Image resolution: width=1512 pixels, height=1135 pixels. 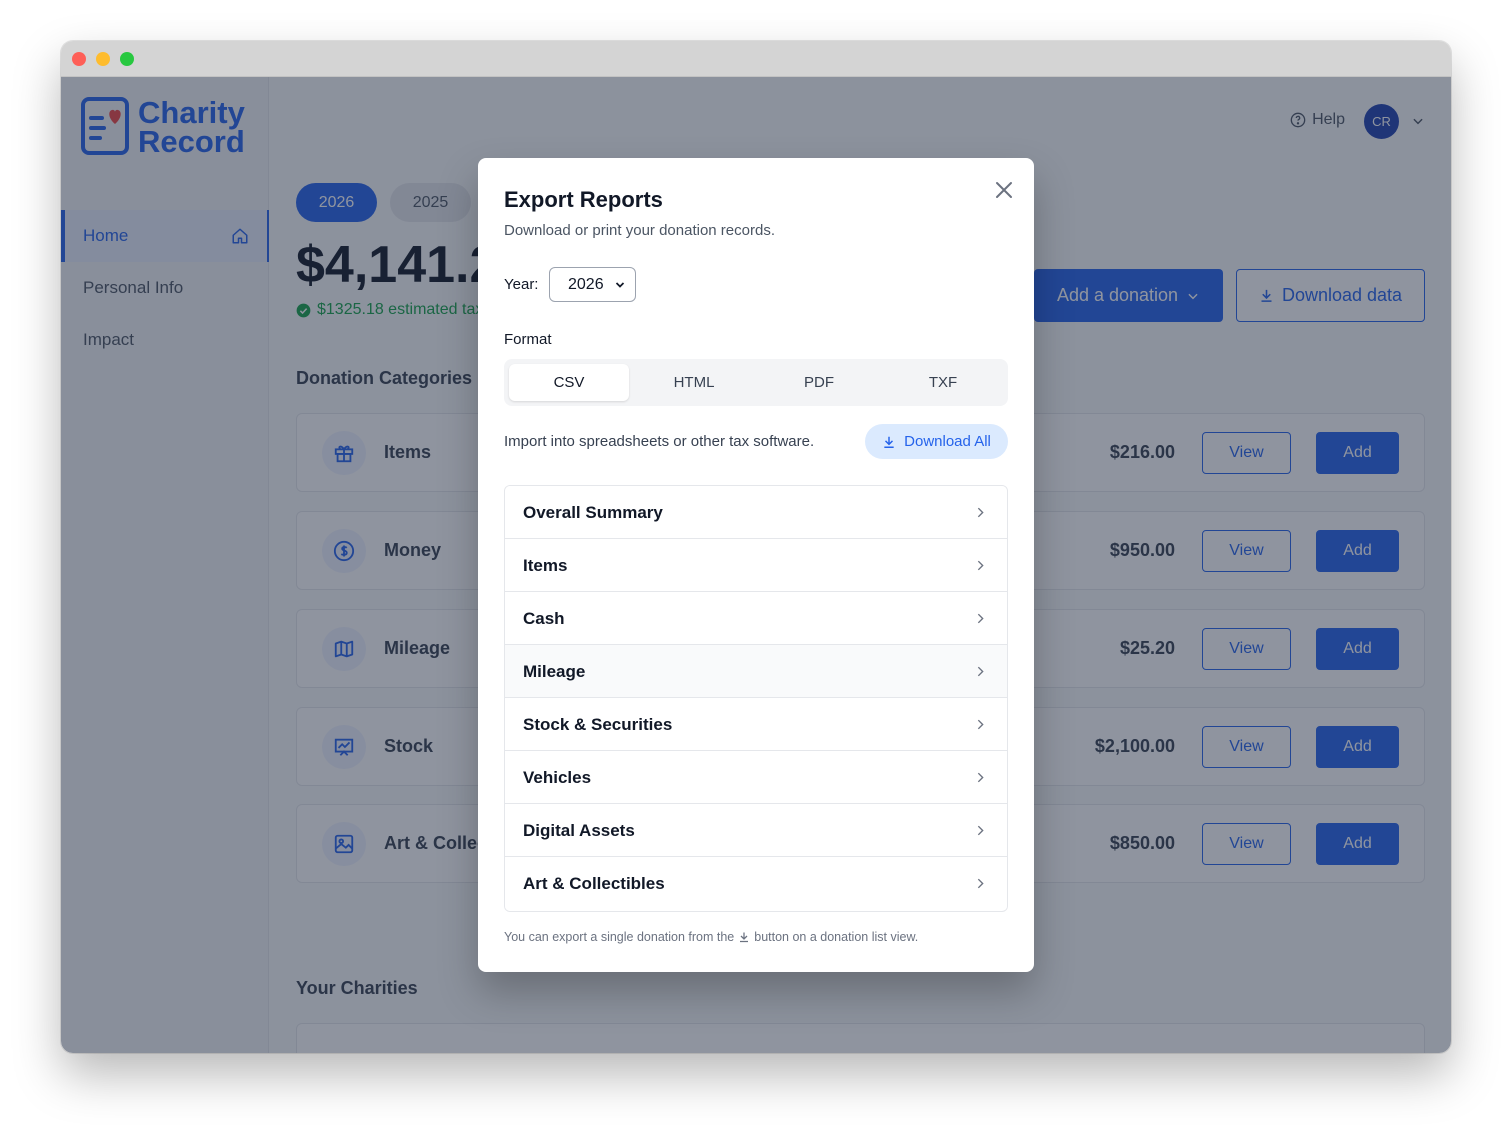 What do you see at coordinates (569, 382) in the screenshot?
I see `tab-csv: CSV` at bounding box center [569, 382].